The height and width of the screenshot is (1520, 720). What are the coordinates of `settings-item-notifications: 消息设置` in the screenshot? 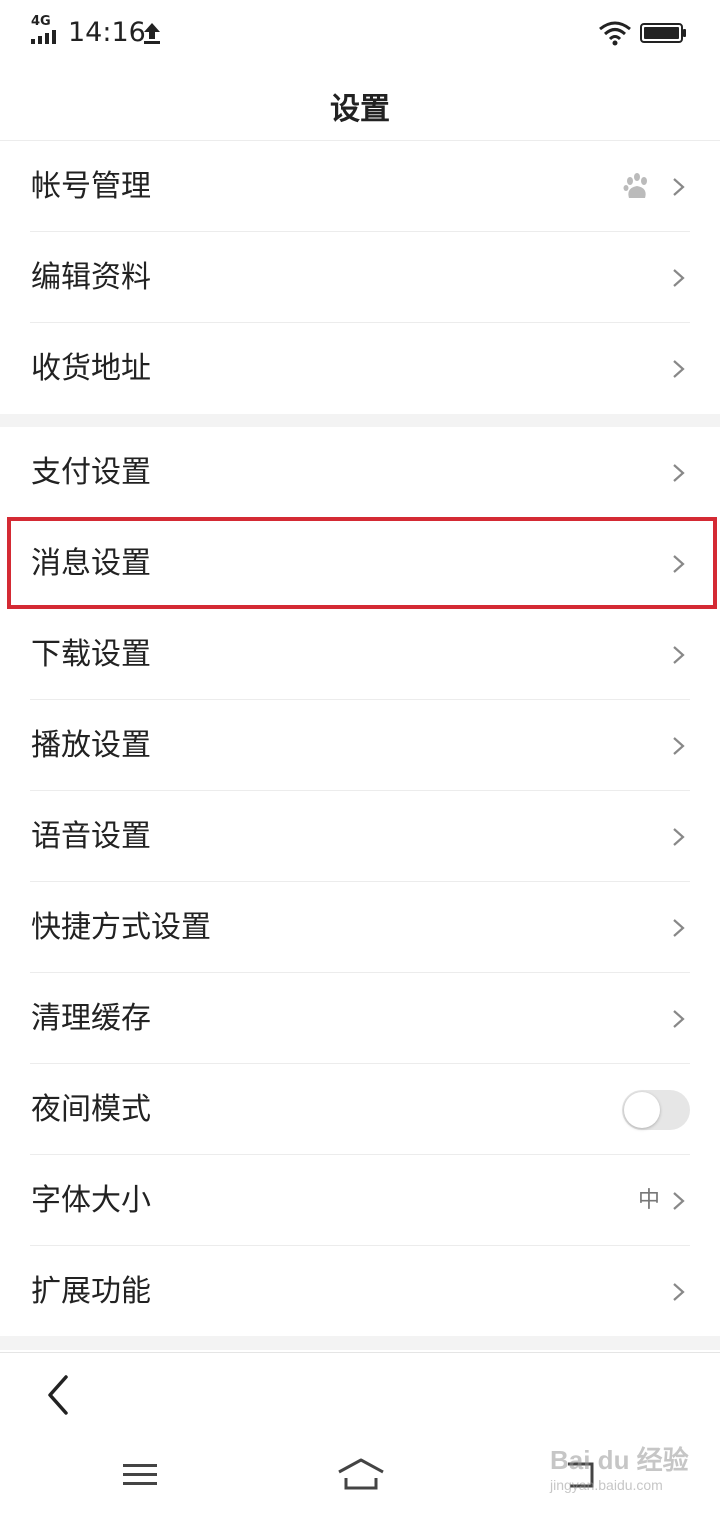 It's located at (360, 563).